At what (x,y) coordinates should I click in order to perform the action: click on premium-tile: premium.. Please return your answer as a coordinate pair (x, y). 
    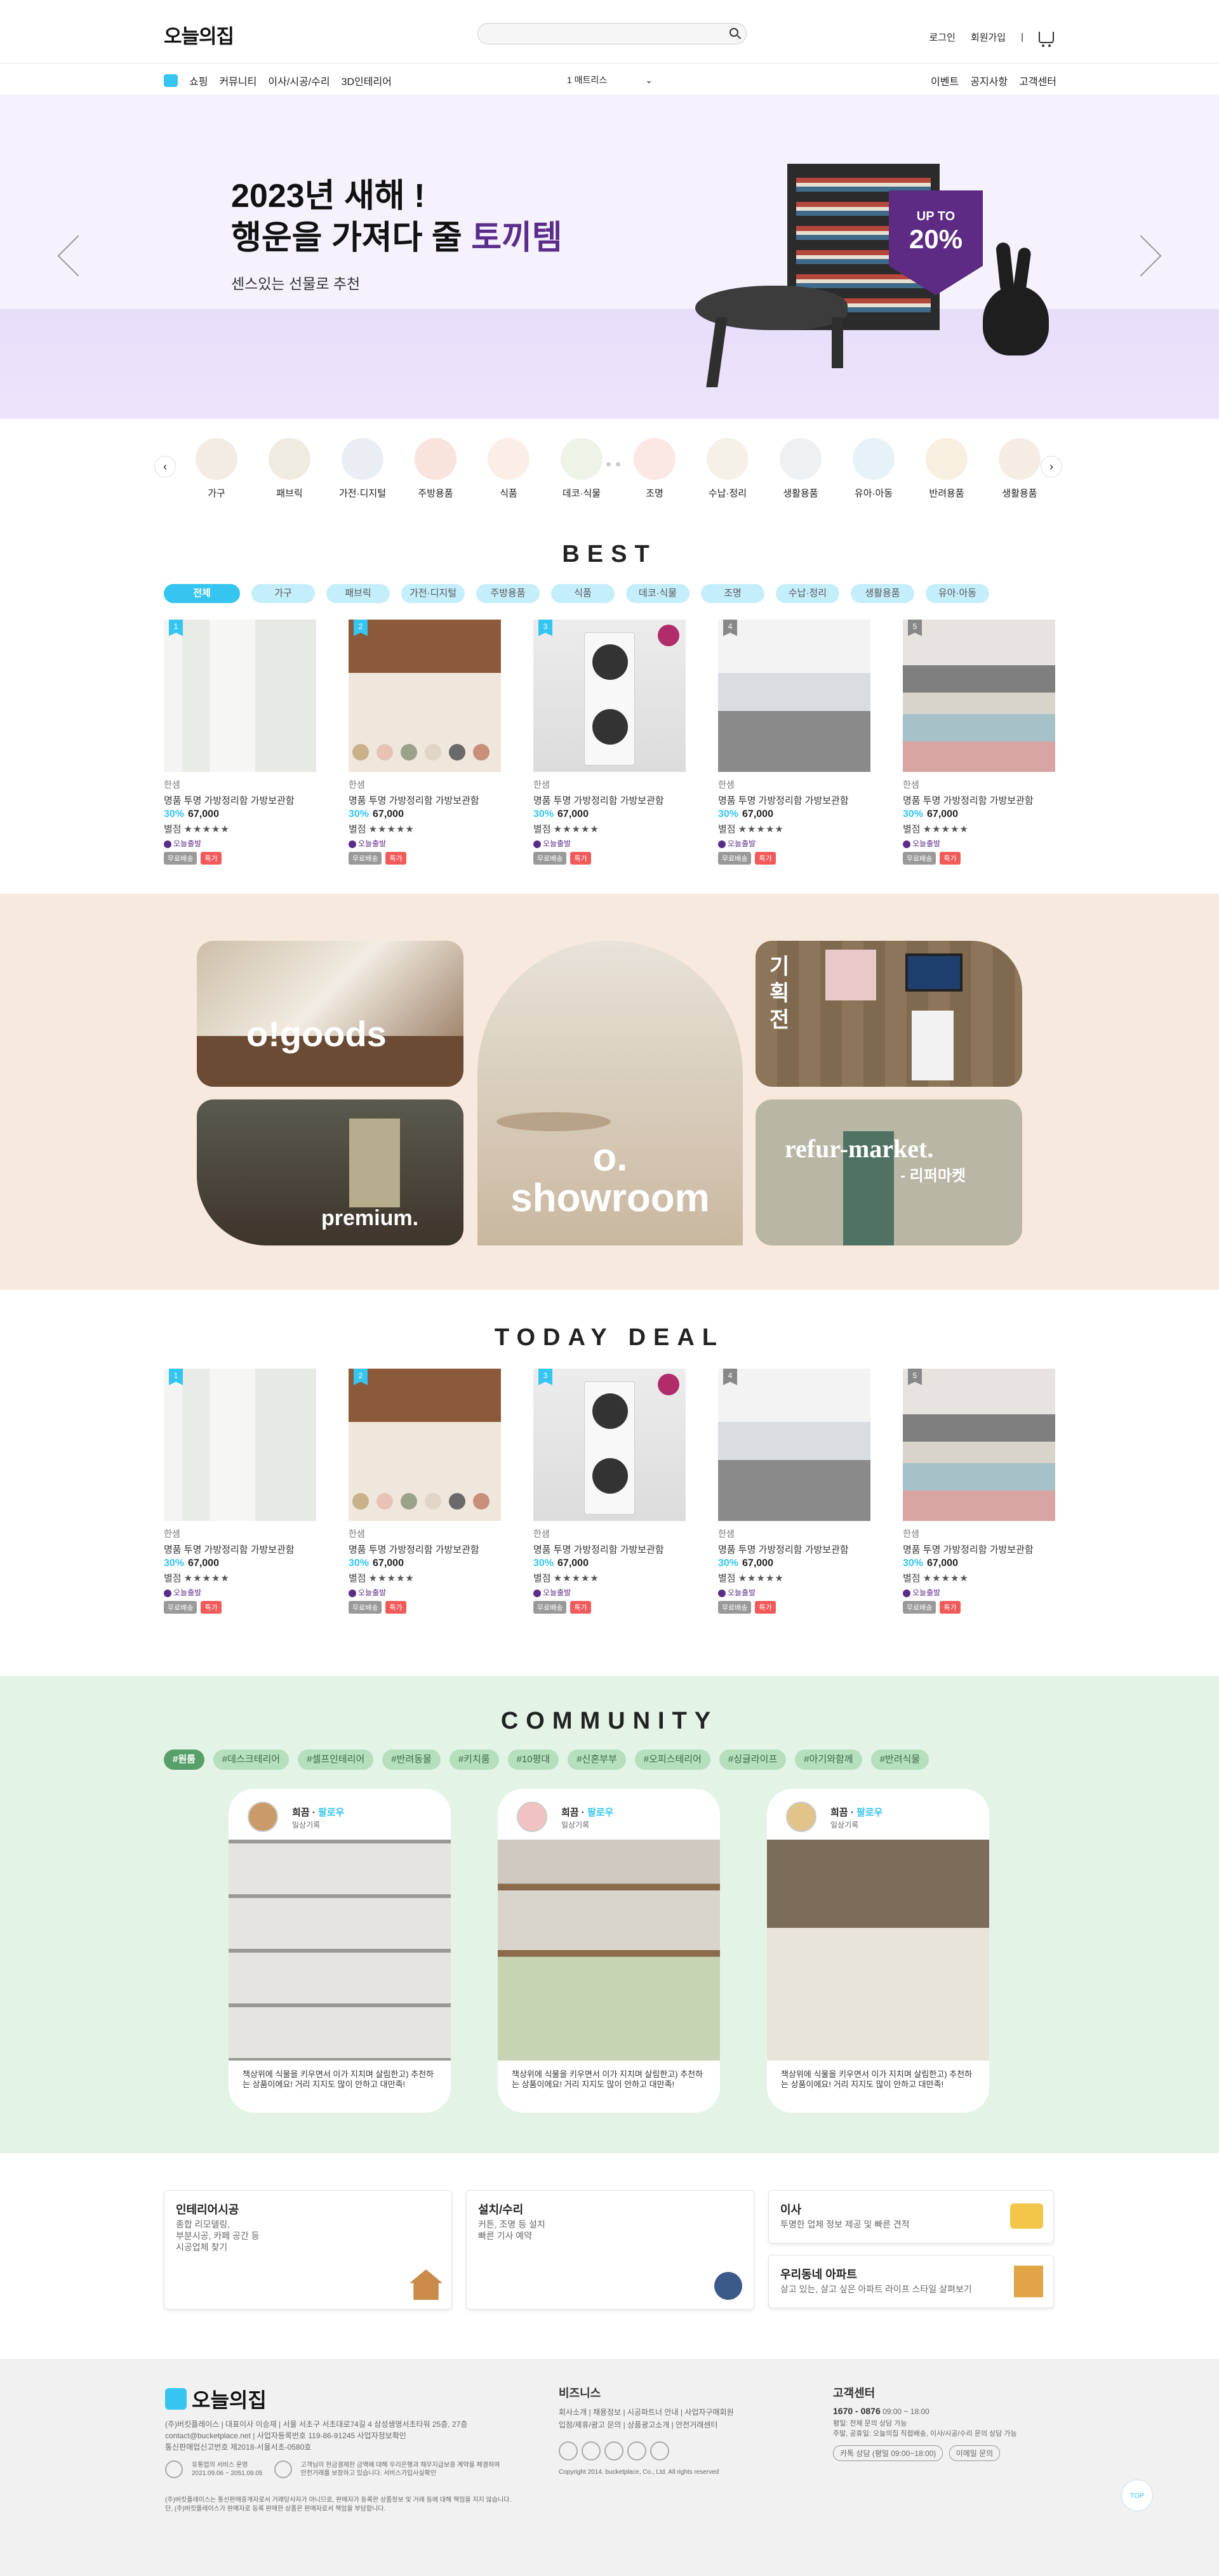
    Looking at the image, I should click on (330, 1172).